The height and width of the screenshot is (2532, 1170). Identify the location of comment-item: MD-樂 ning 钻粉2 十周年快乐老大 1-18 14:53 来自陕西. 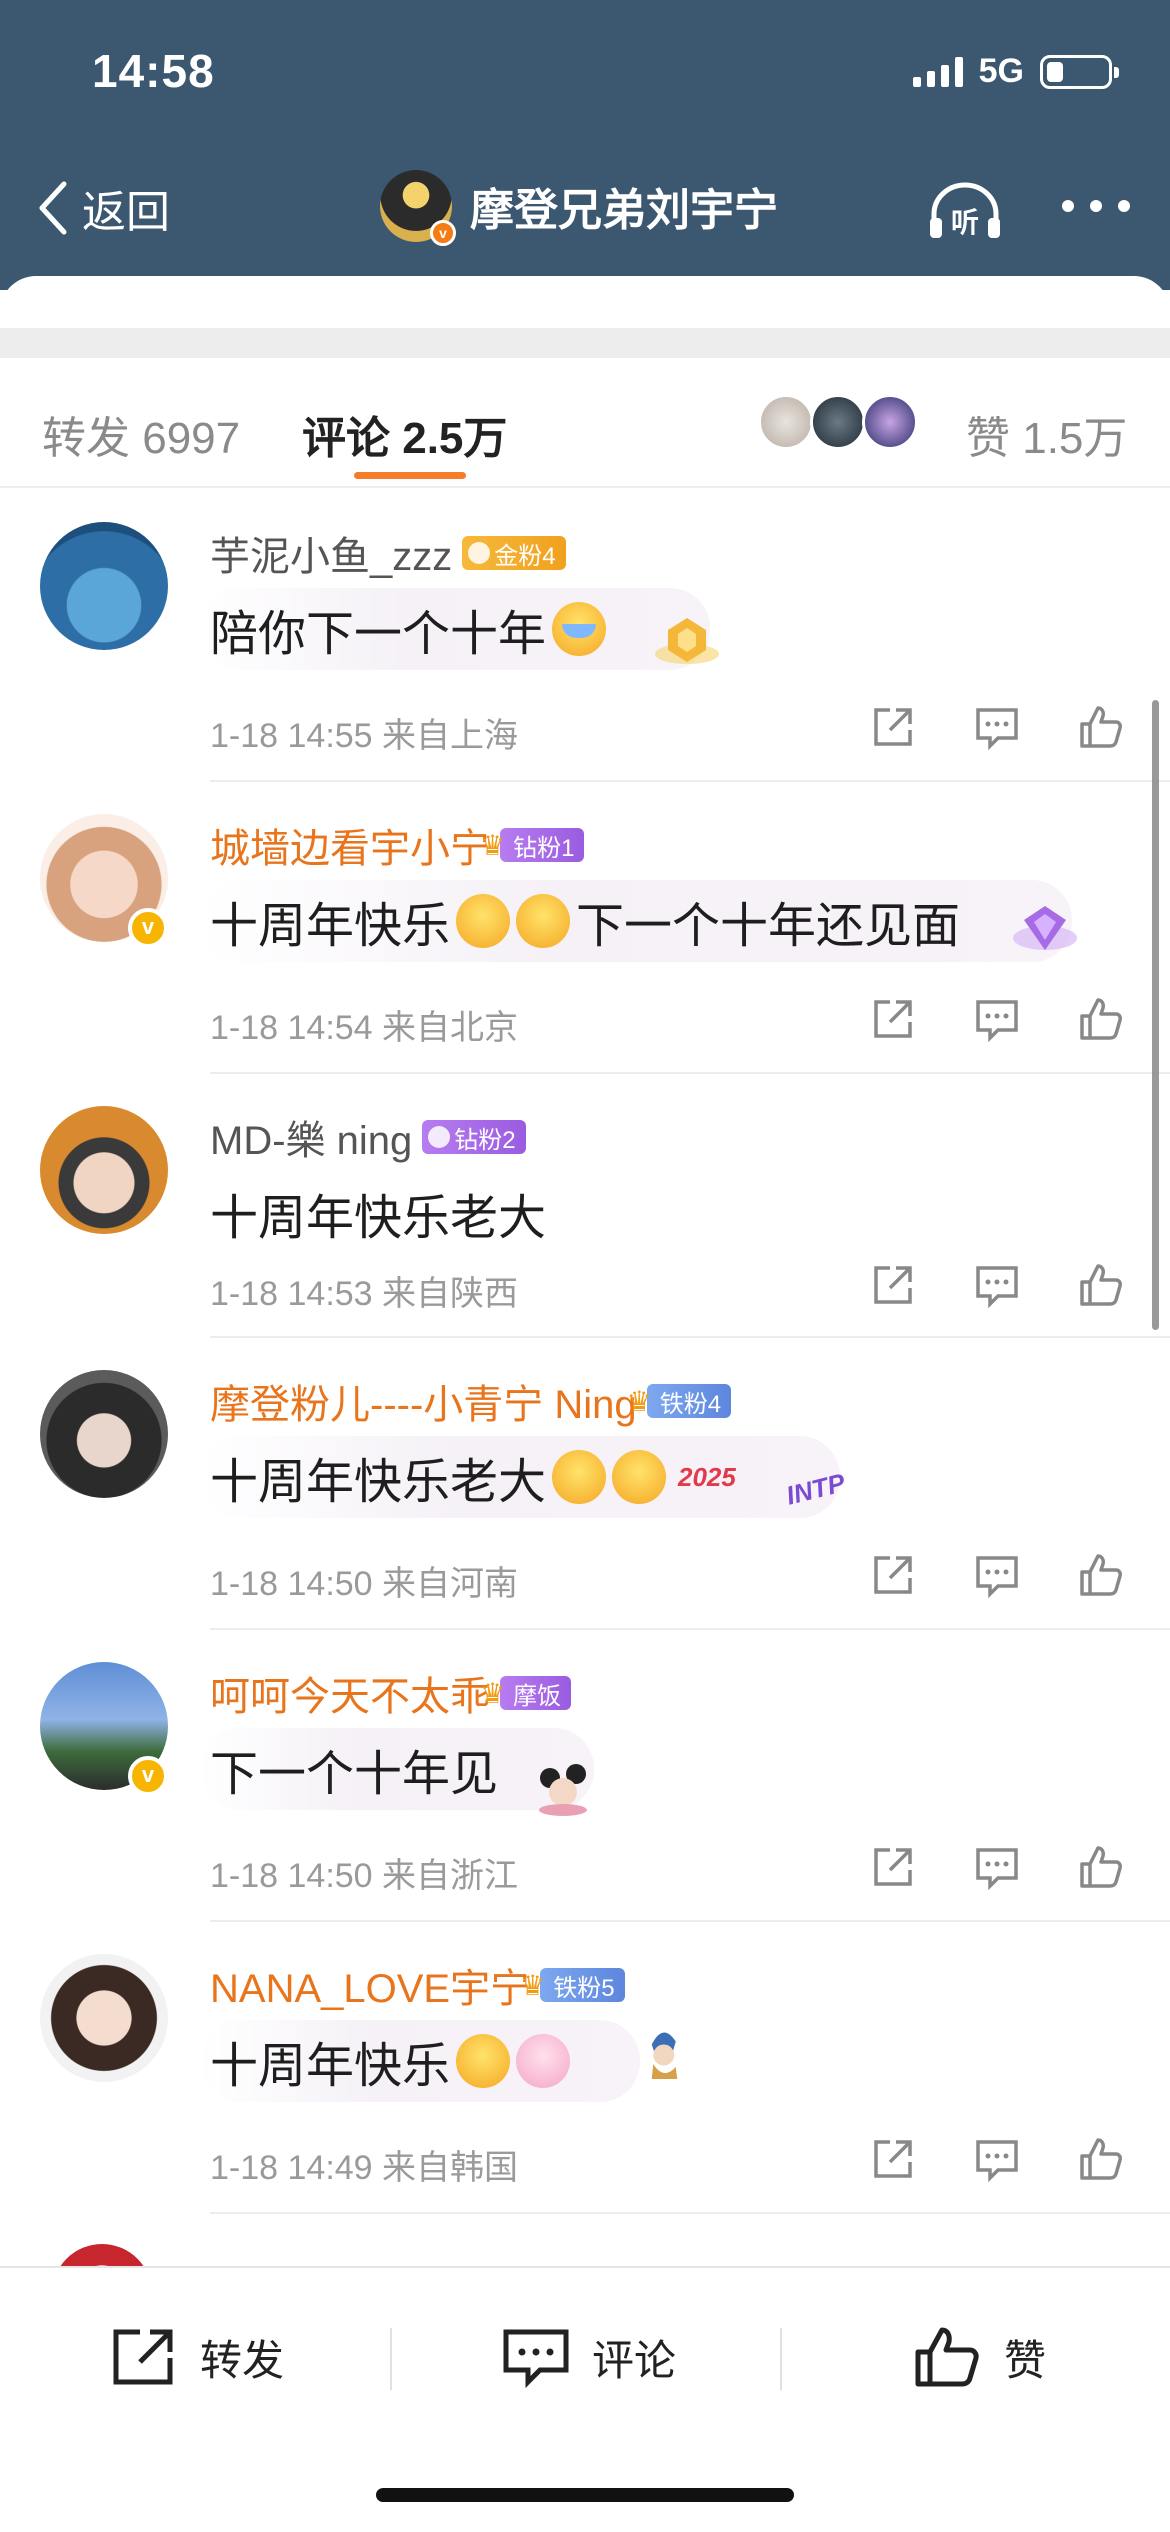
(585, 1206).